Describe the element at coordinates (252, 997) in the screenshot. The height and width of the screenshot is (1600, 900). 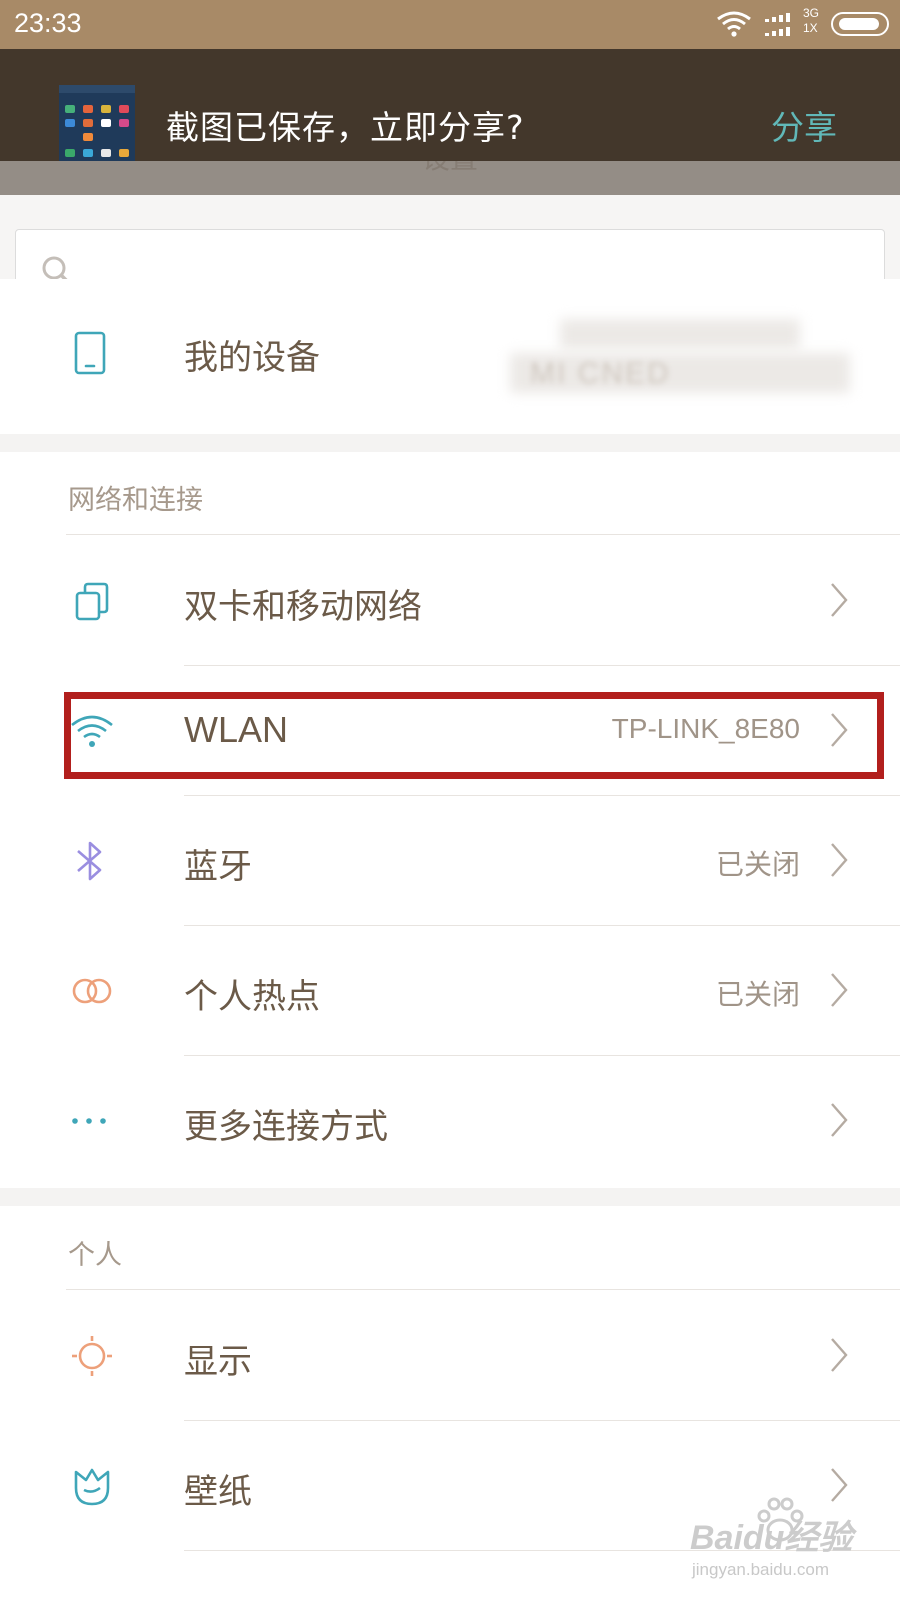
I see `list-item-label: 个人热点` at that location.